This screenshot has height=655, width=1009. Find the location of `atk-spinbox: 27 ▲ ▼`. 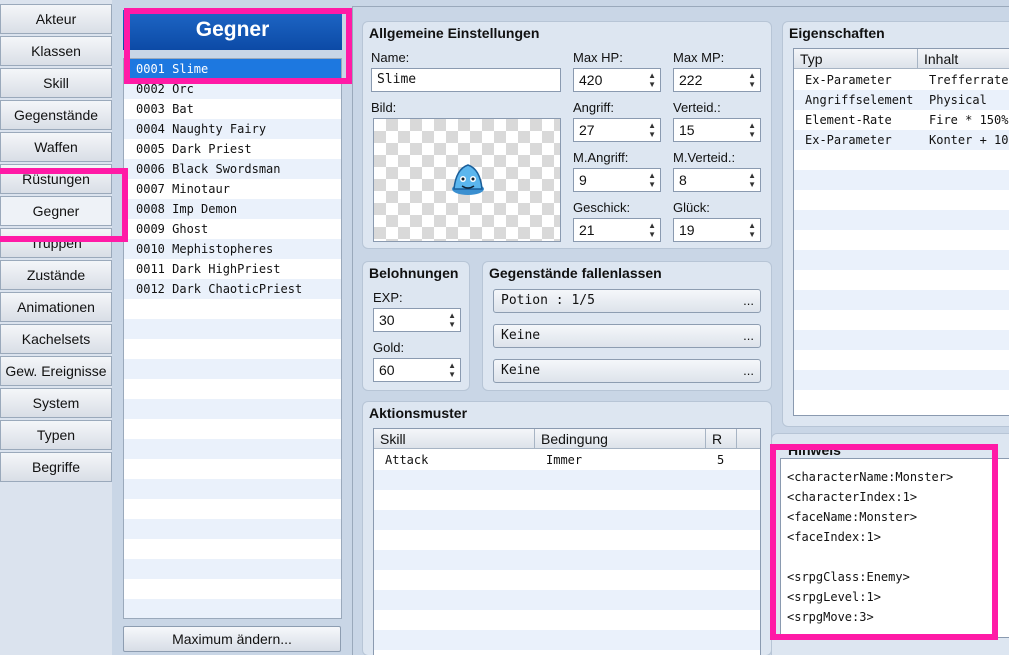

atk-spinbox: 27 ▲ ▼ is located at coordinates (617, 130).